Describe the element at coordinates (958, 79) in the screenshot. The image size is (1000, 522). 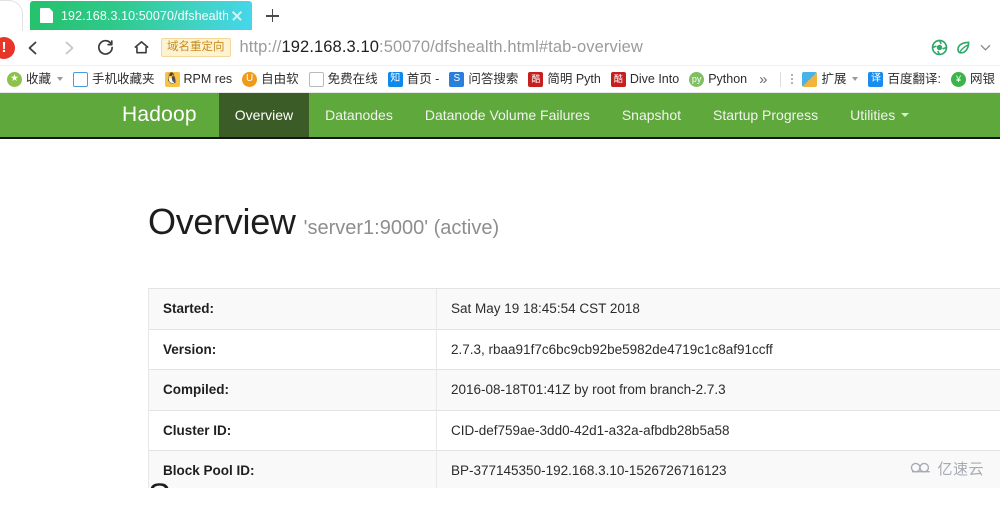
I see `shield-icon: ¥` at that location.